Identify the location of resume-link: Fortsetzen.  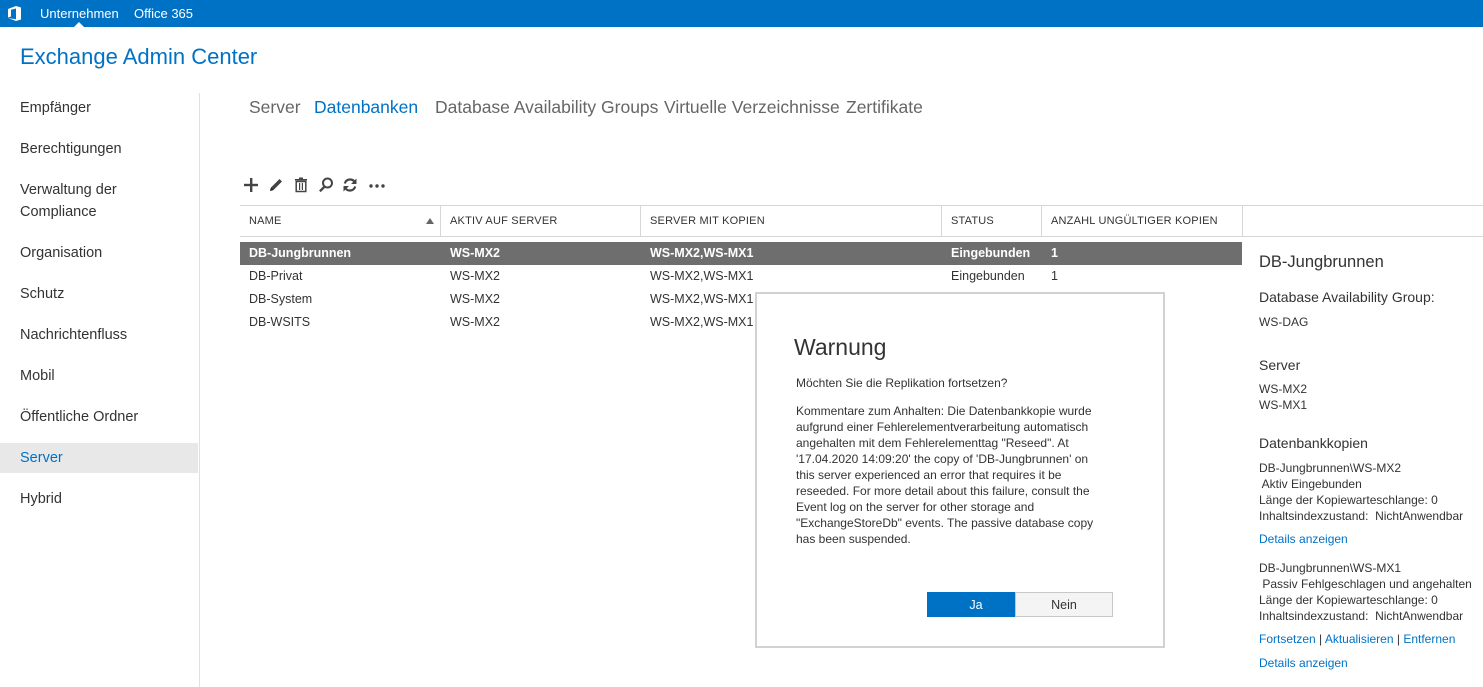
(1287, 639).